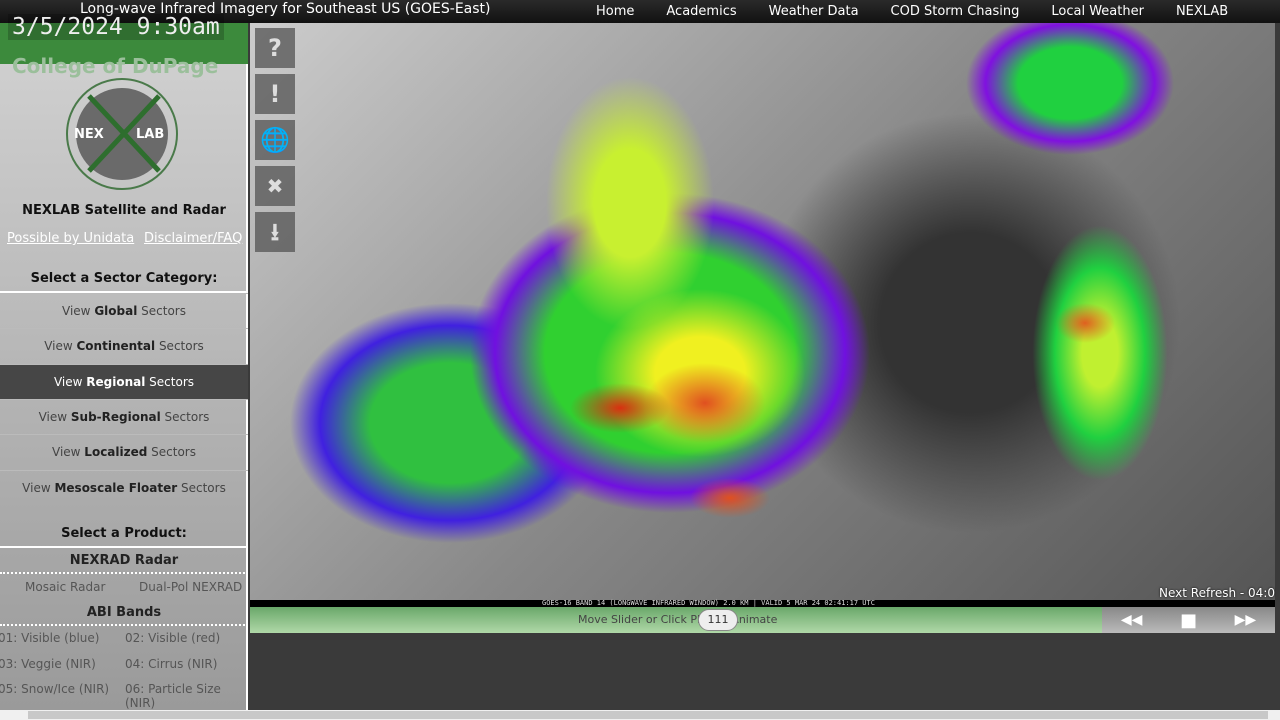  What do you see at coordinates (48, 664) in the screenshot?
I see `band-03: 03: Veggie (NIR)` at bounding box center [48, 664].